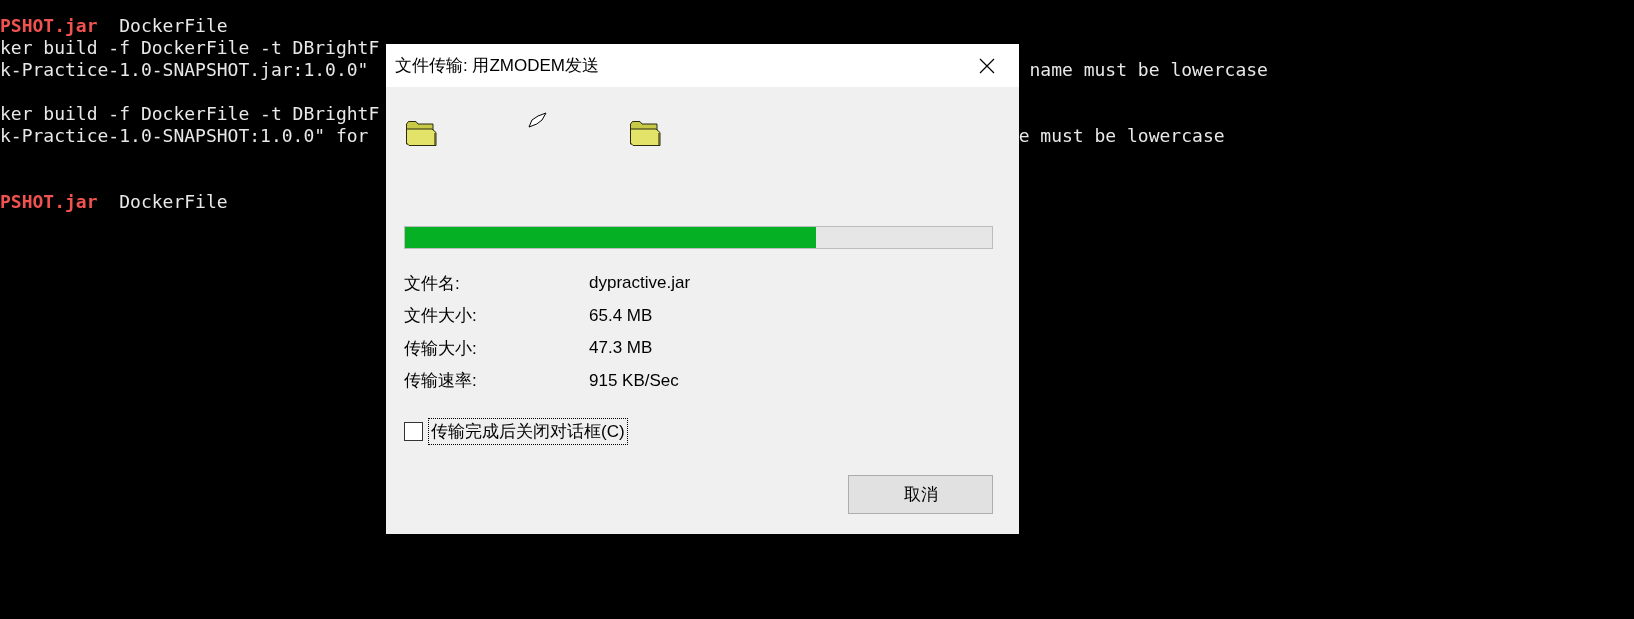 This screenshot has width=1634, height=619. I want to click on terminal-text: name must be lowercase, so click(1148, 70).